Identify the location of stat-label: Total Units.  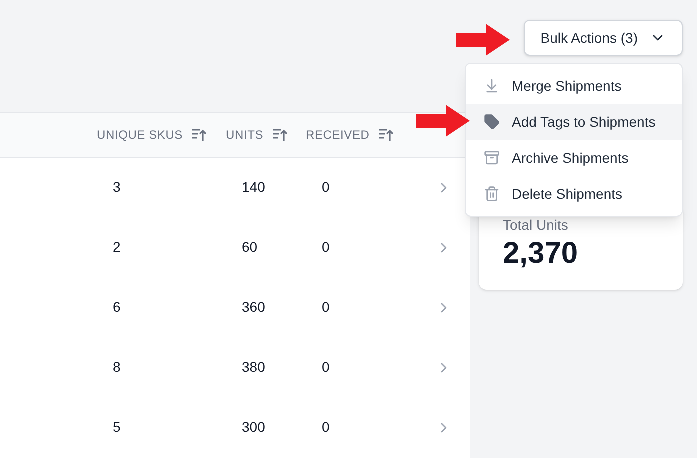
(536, 225).